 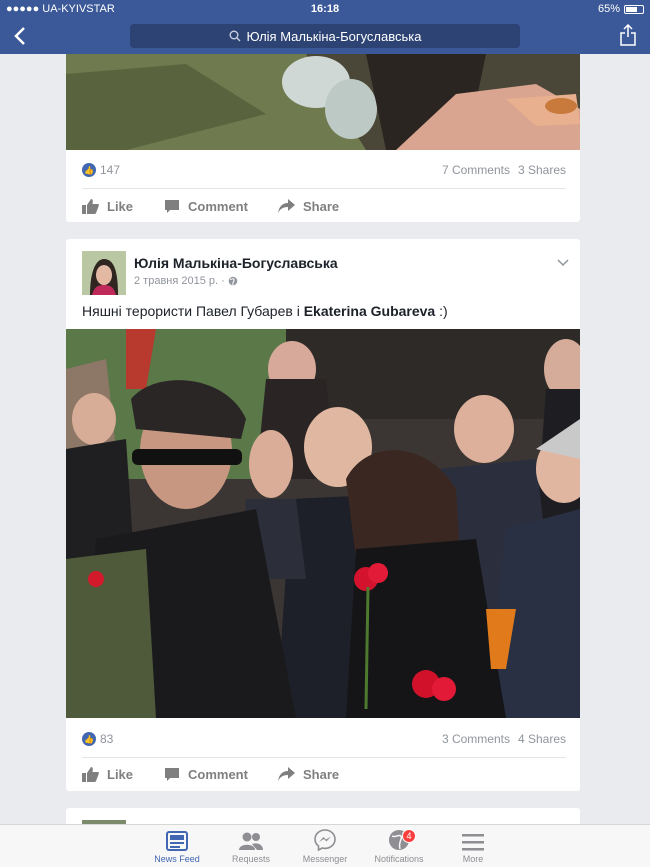 I want to click on tab-label: News Feed, so click(x=177, y=859).